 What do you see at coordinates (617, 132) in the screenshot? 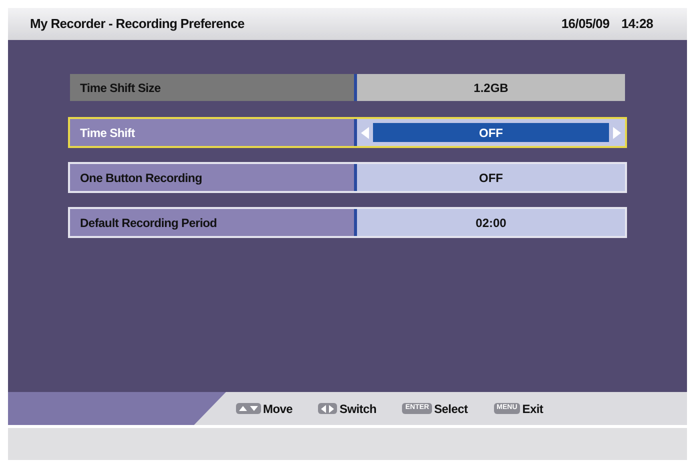
I see `right-arrow-icon` at bounding box center [617, 132].